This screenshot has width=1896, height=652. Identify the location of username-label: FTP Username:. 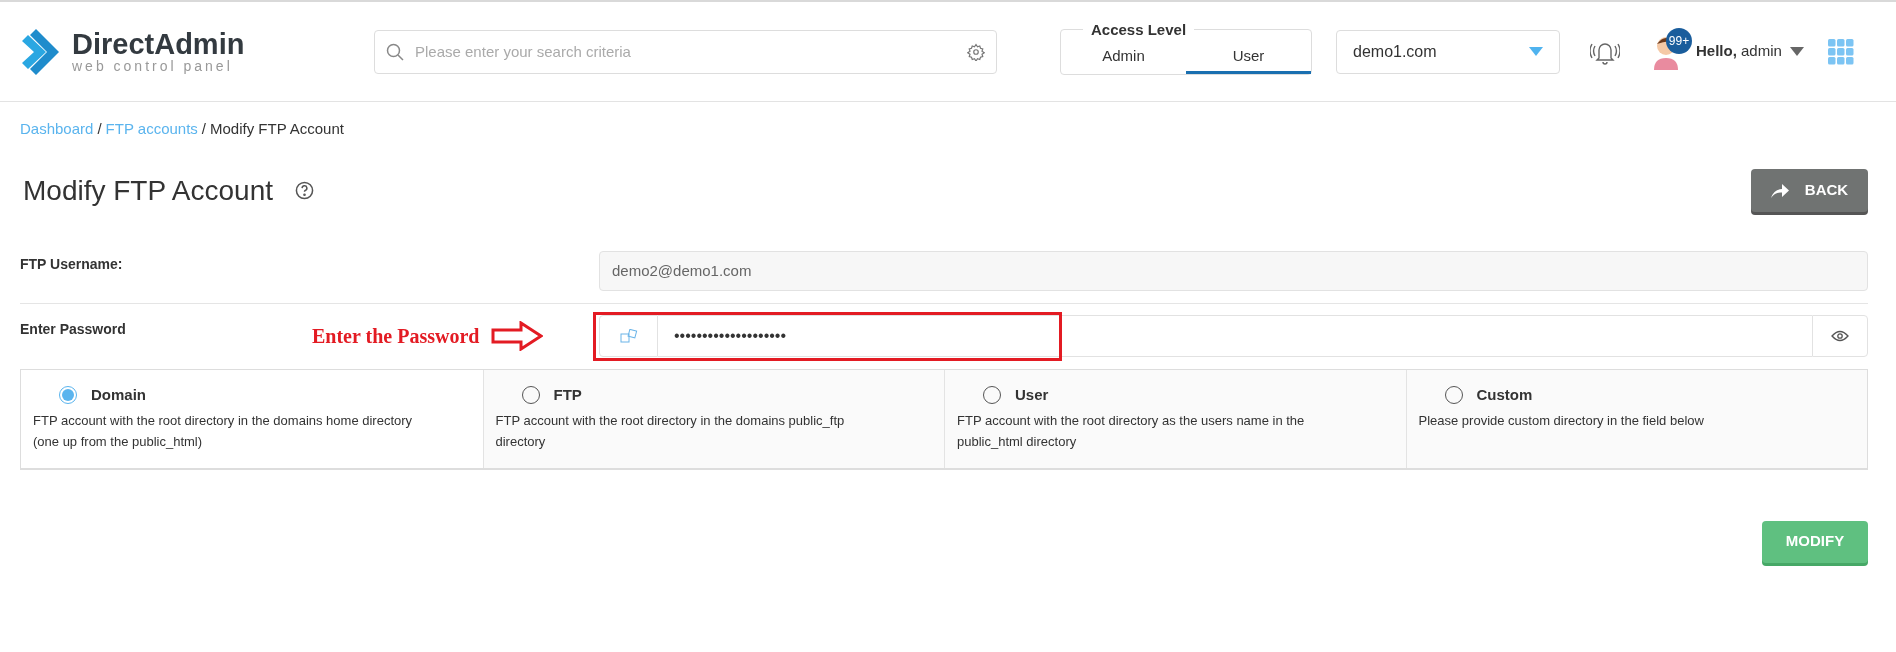
(72, 264).